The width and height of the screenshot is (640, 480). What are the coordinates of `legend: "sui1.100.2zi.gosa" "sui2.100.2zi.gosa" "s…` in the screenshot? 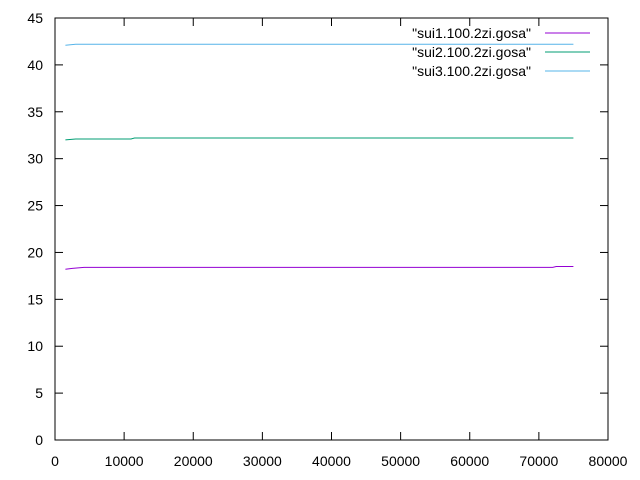 It's located at (501, 52).